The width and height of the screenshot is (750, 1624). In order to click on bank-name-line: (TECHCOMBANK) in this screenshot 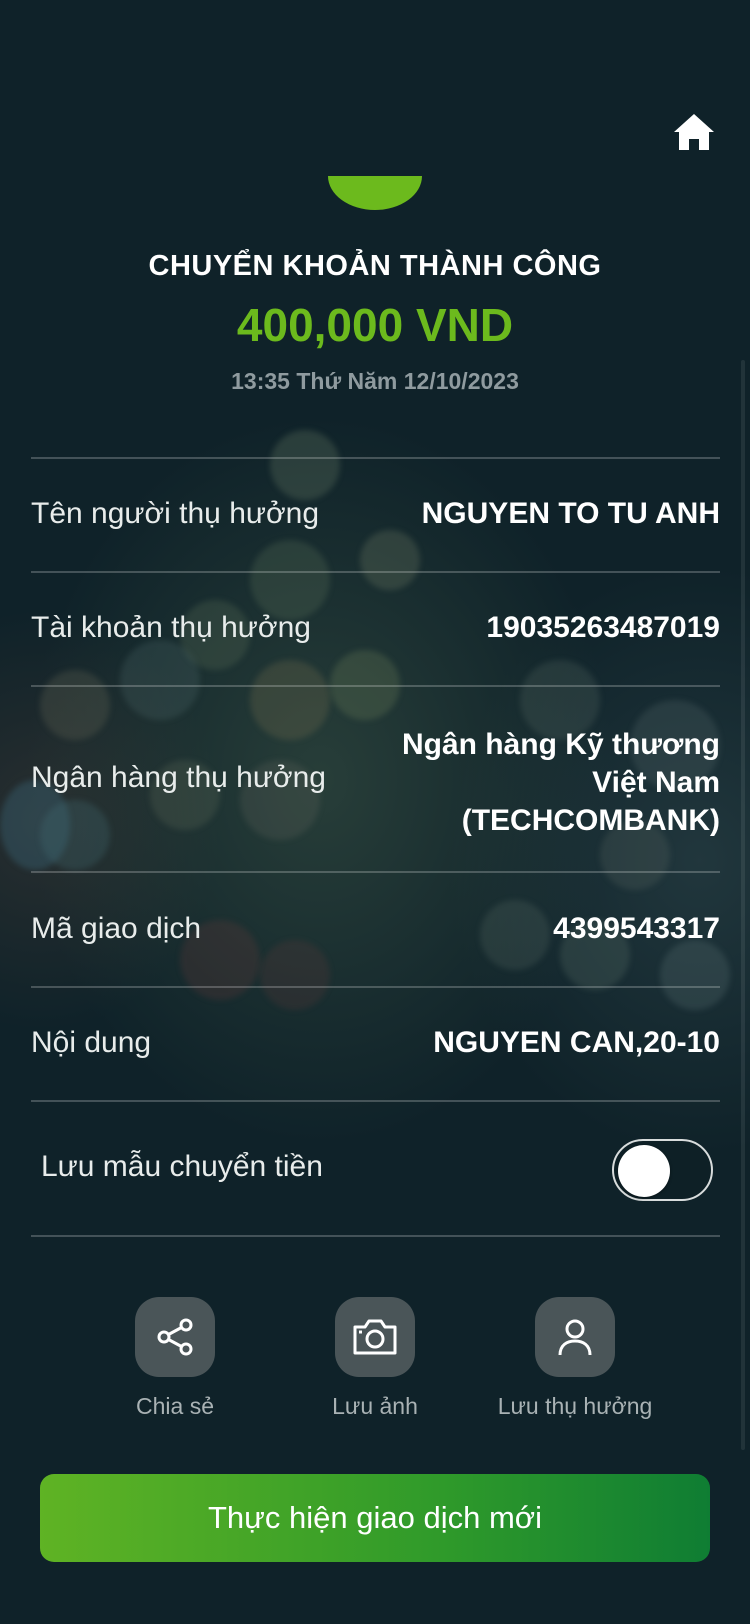, I will do `click(590, 820)`.